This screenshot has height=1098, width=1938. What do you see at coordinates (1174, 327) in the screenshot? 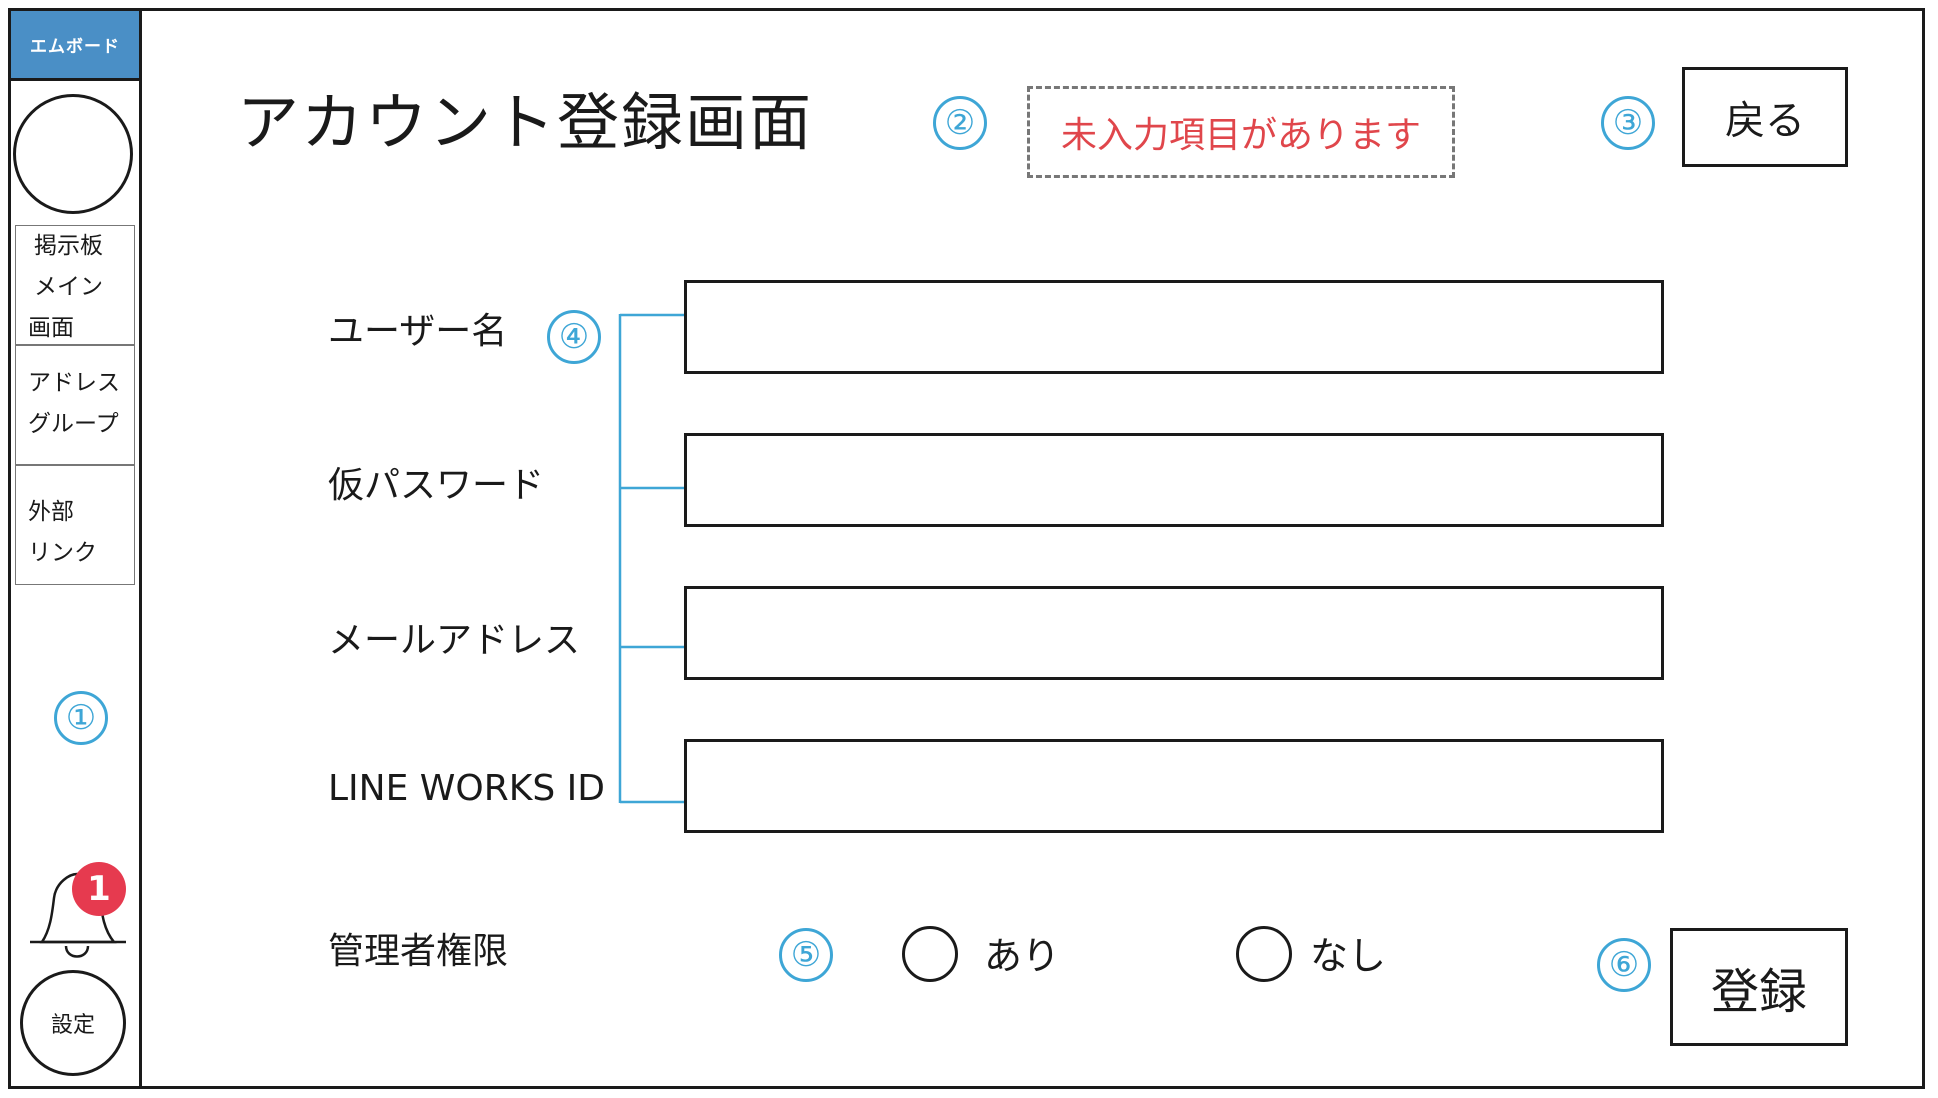
I see `username-input` at bounding box center [1174, 327].